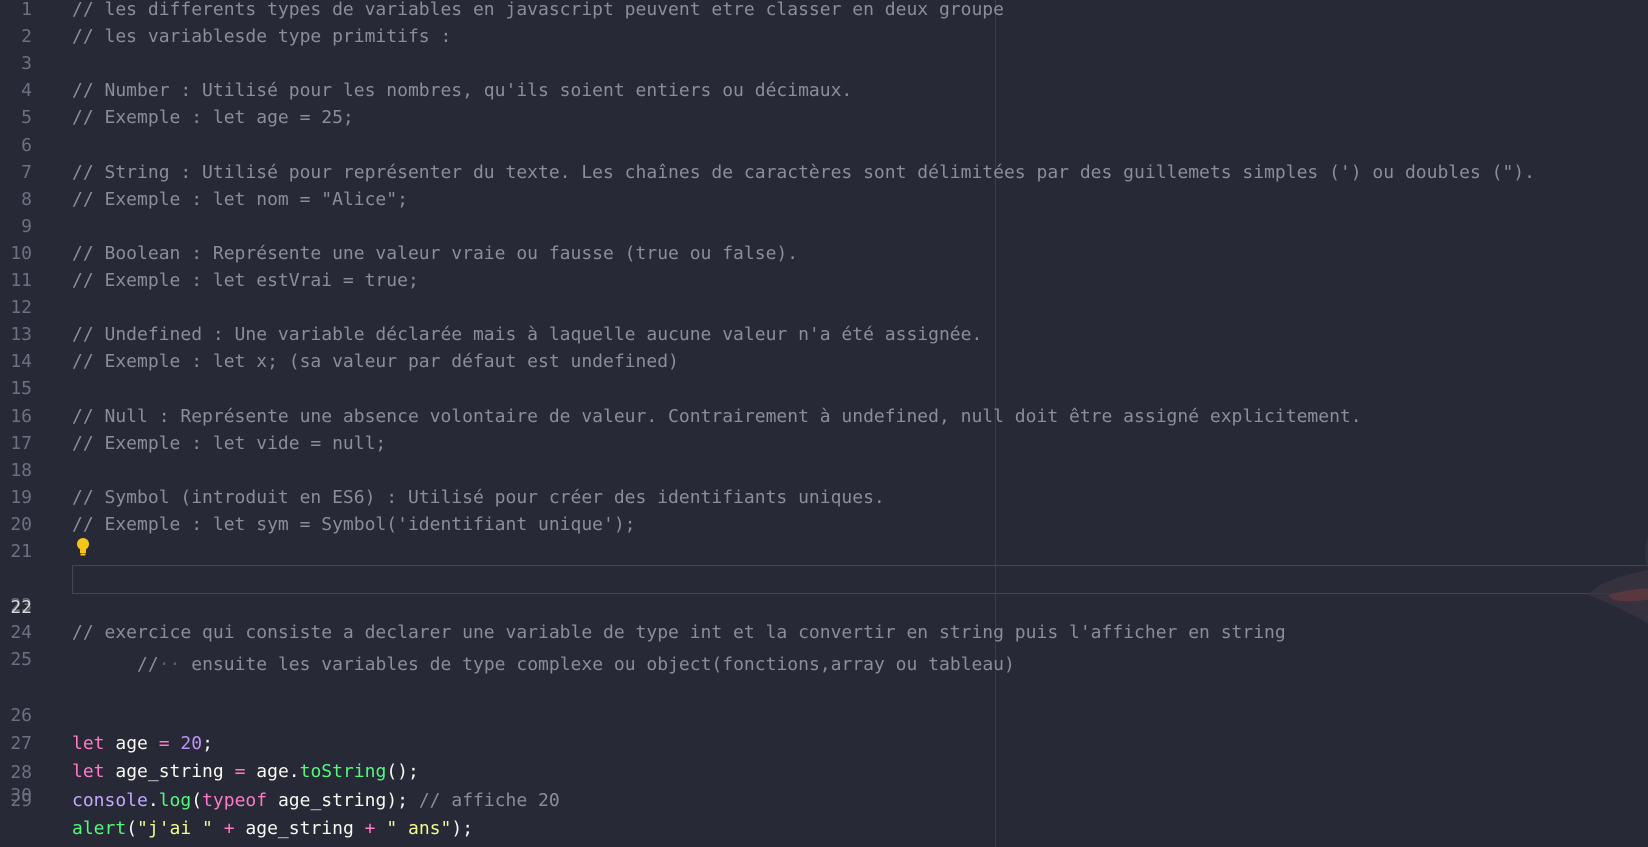 This screenshot has width=1648, height=847. I want to click on line-number: 4, so click(26, 91).